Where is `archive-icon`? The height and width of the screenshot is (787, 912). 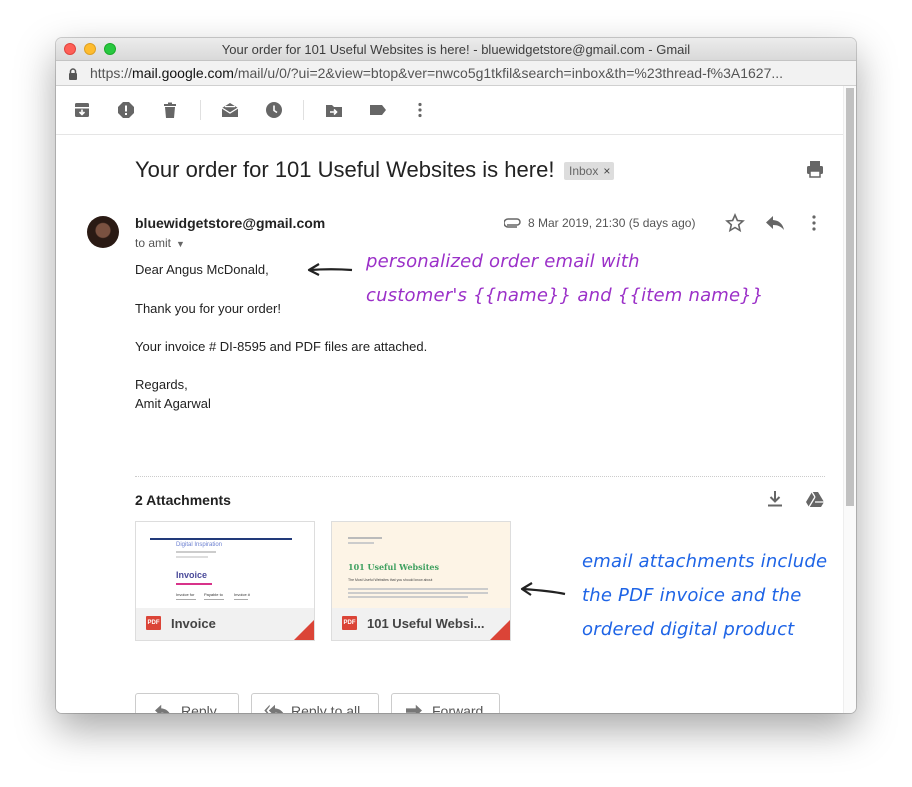 archive-icon is located at coordinates (82, 110).